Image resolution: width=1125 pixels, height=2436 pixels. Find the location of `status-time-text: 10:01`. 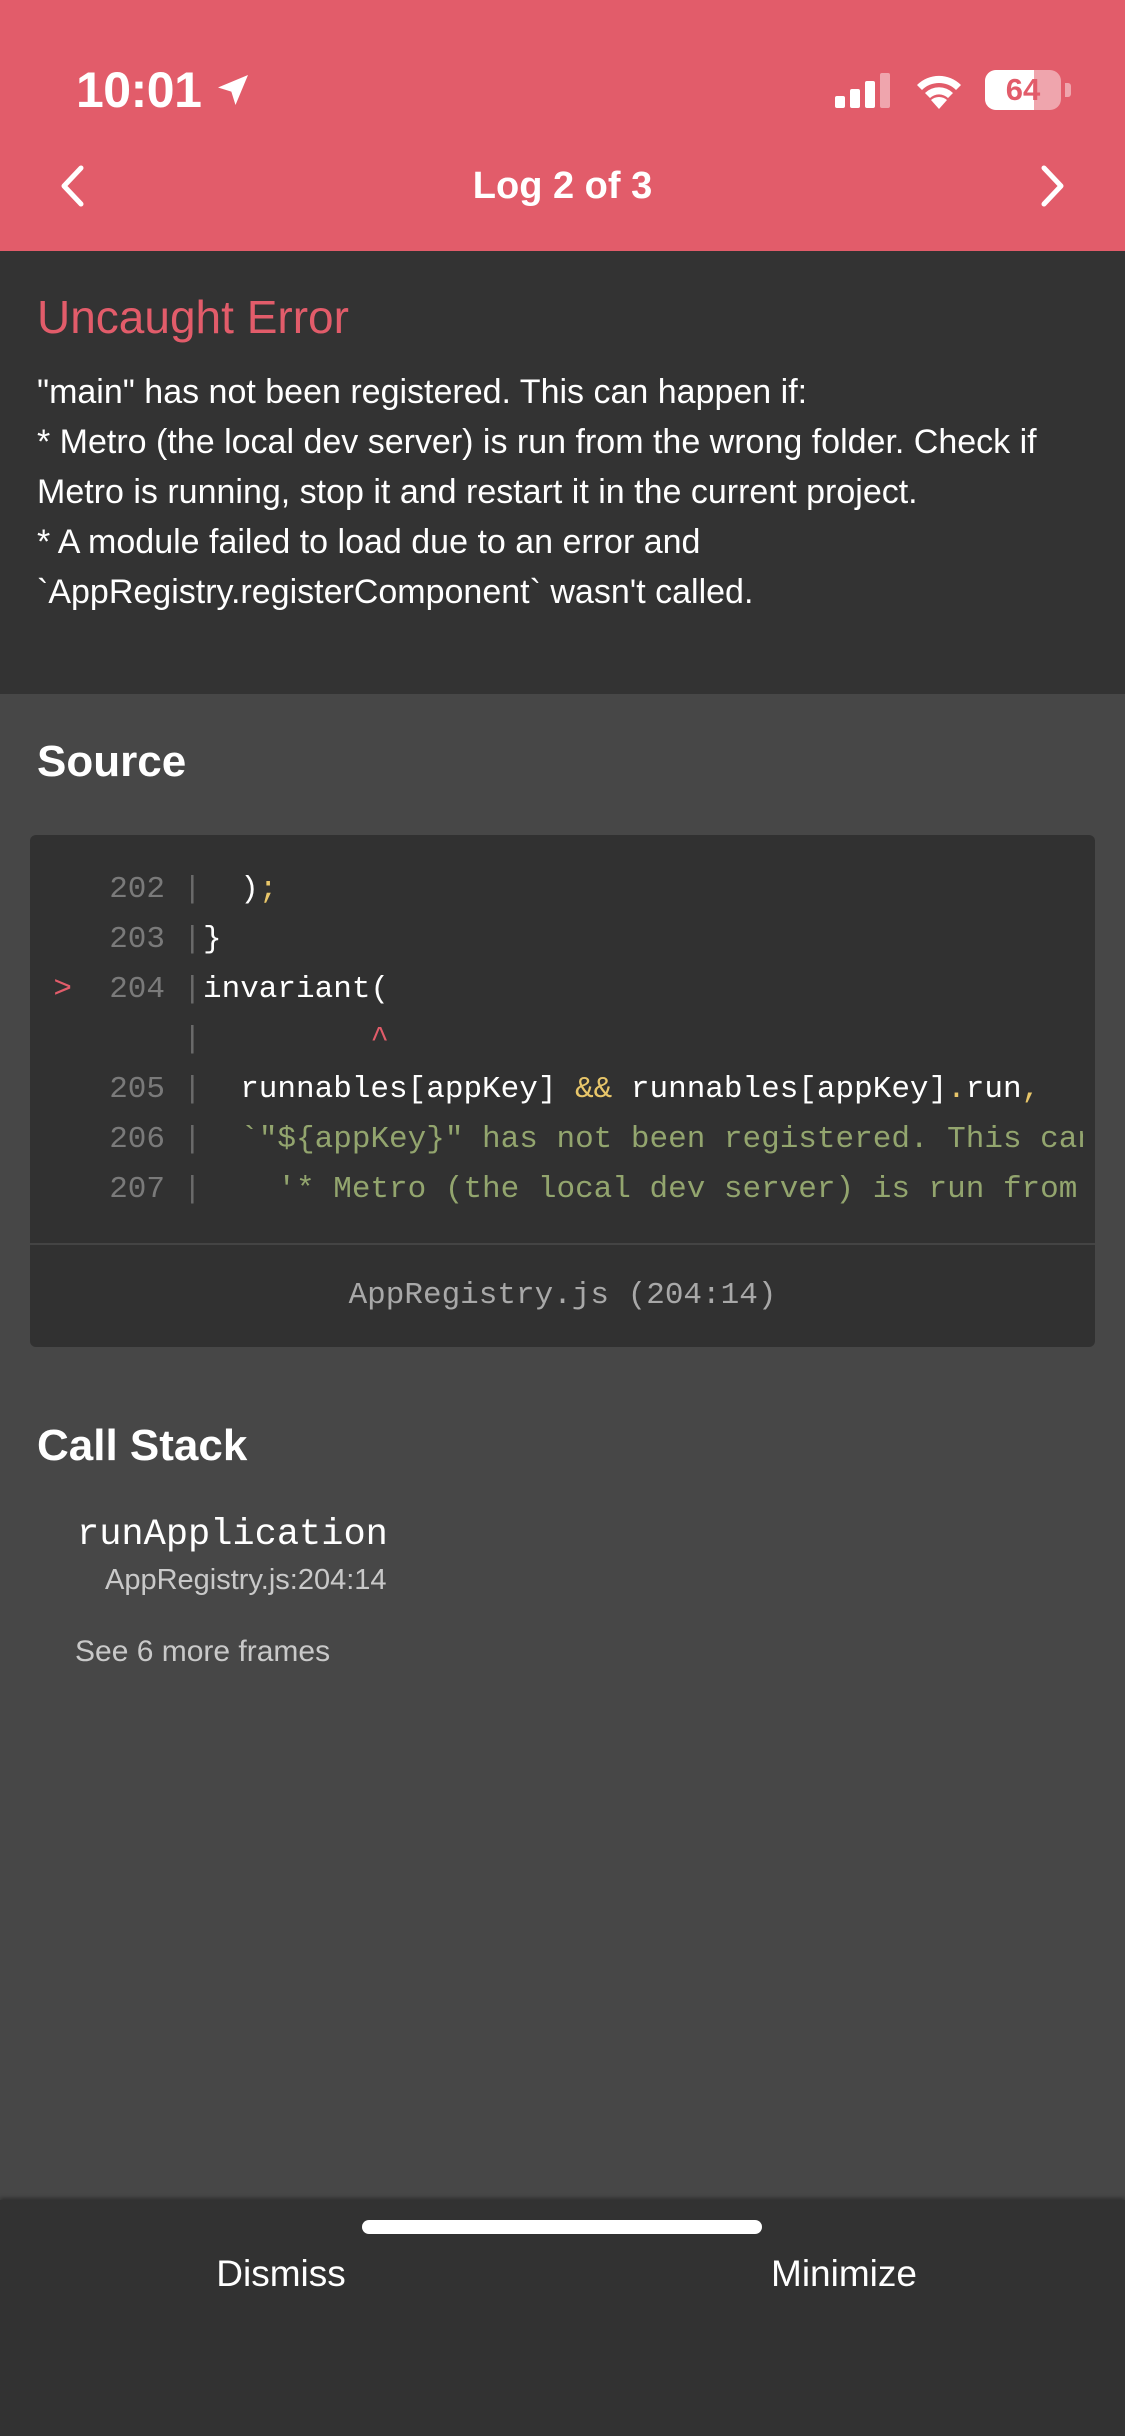

status-time-text: 10:01 is located at coordinates (139, 90).